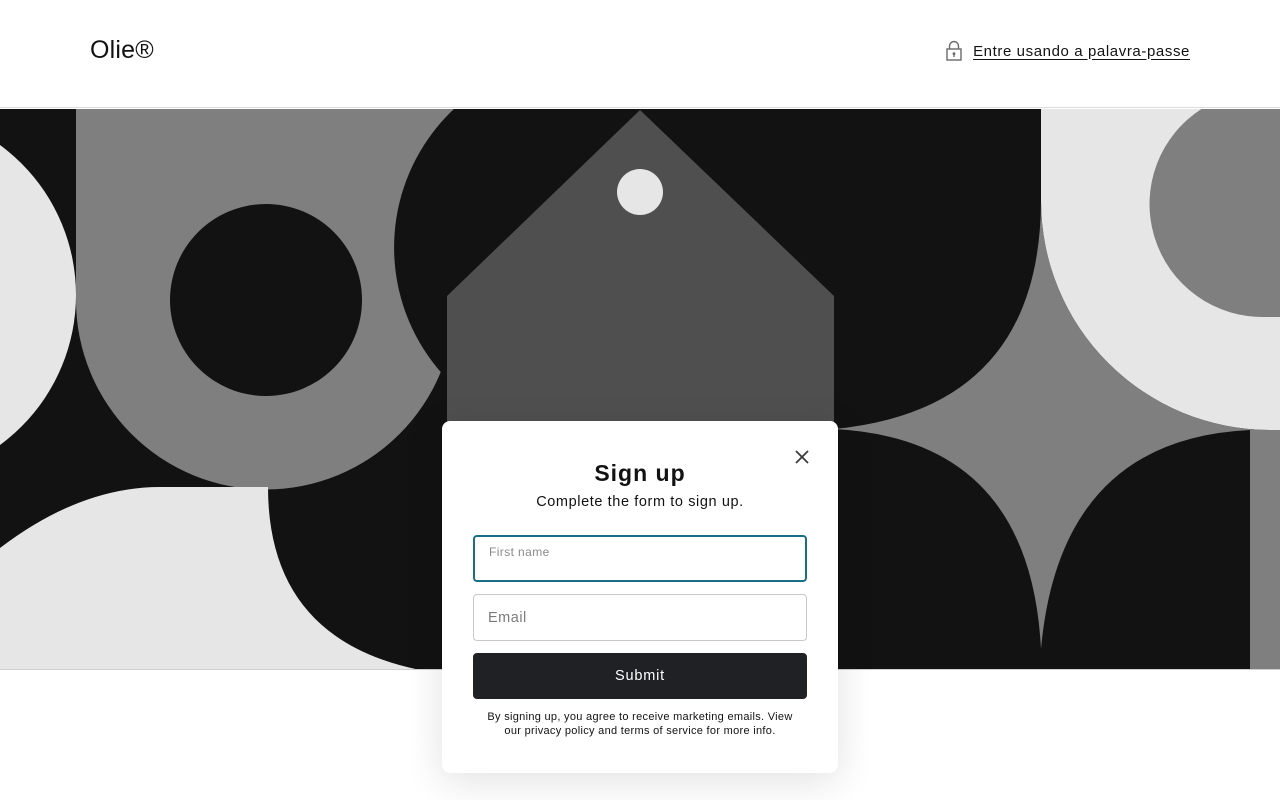 The height and width of the screenshot is (800, 1280). What do you see at coordinates (640, 676) in the screenshot?
I see `submit-button: Submit` at bounding box center [640, 676].